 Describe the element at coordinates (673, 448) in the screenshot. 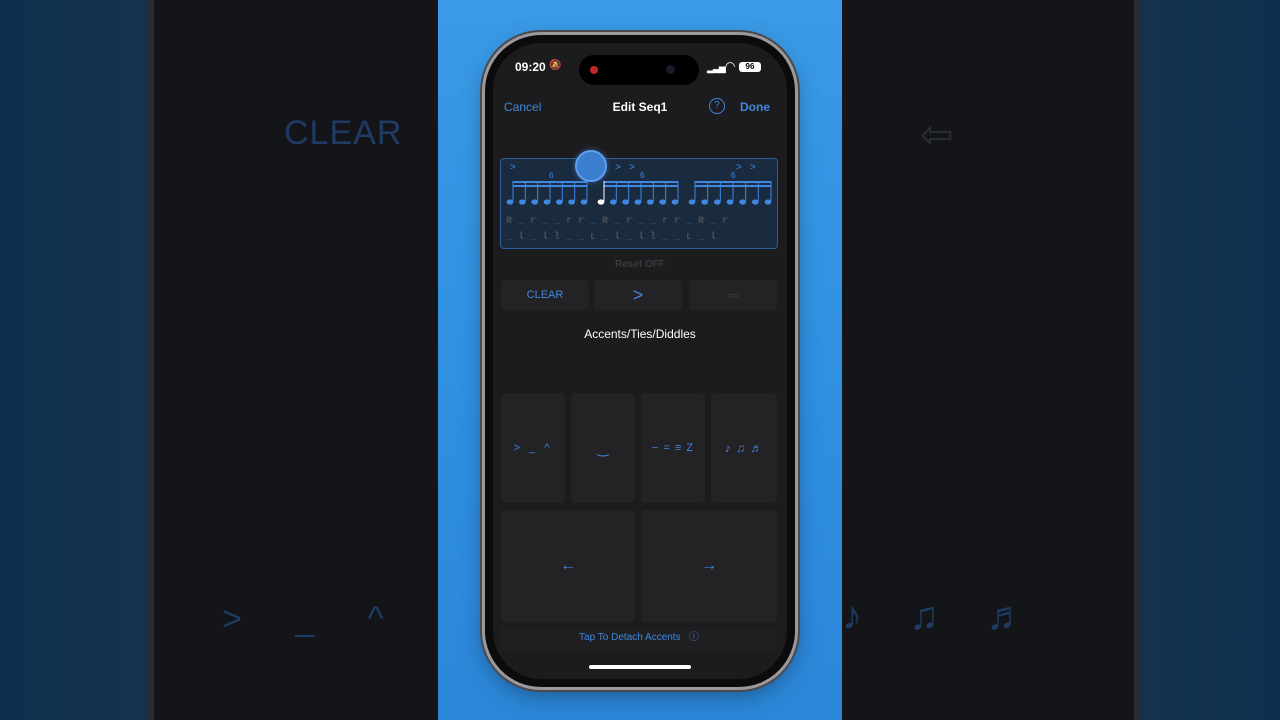

I see `diddles-tile: − = ≡ Z` at that location.